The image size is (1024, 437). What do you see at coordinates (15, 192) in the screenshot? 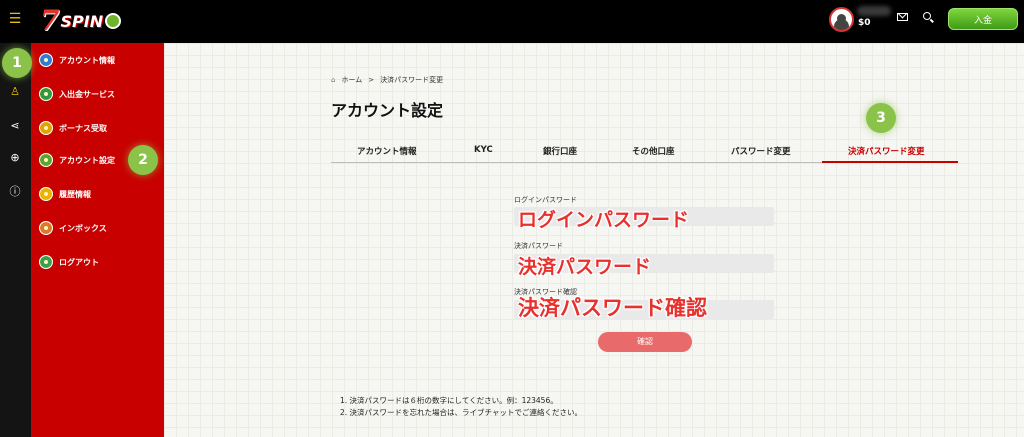
I see `info-icon: ⓘ` at bounding box center [15, 192].